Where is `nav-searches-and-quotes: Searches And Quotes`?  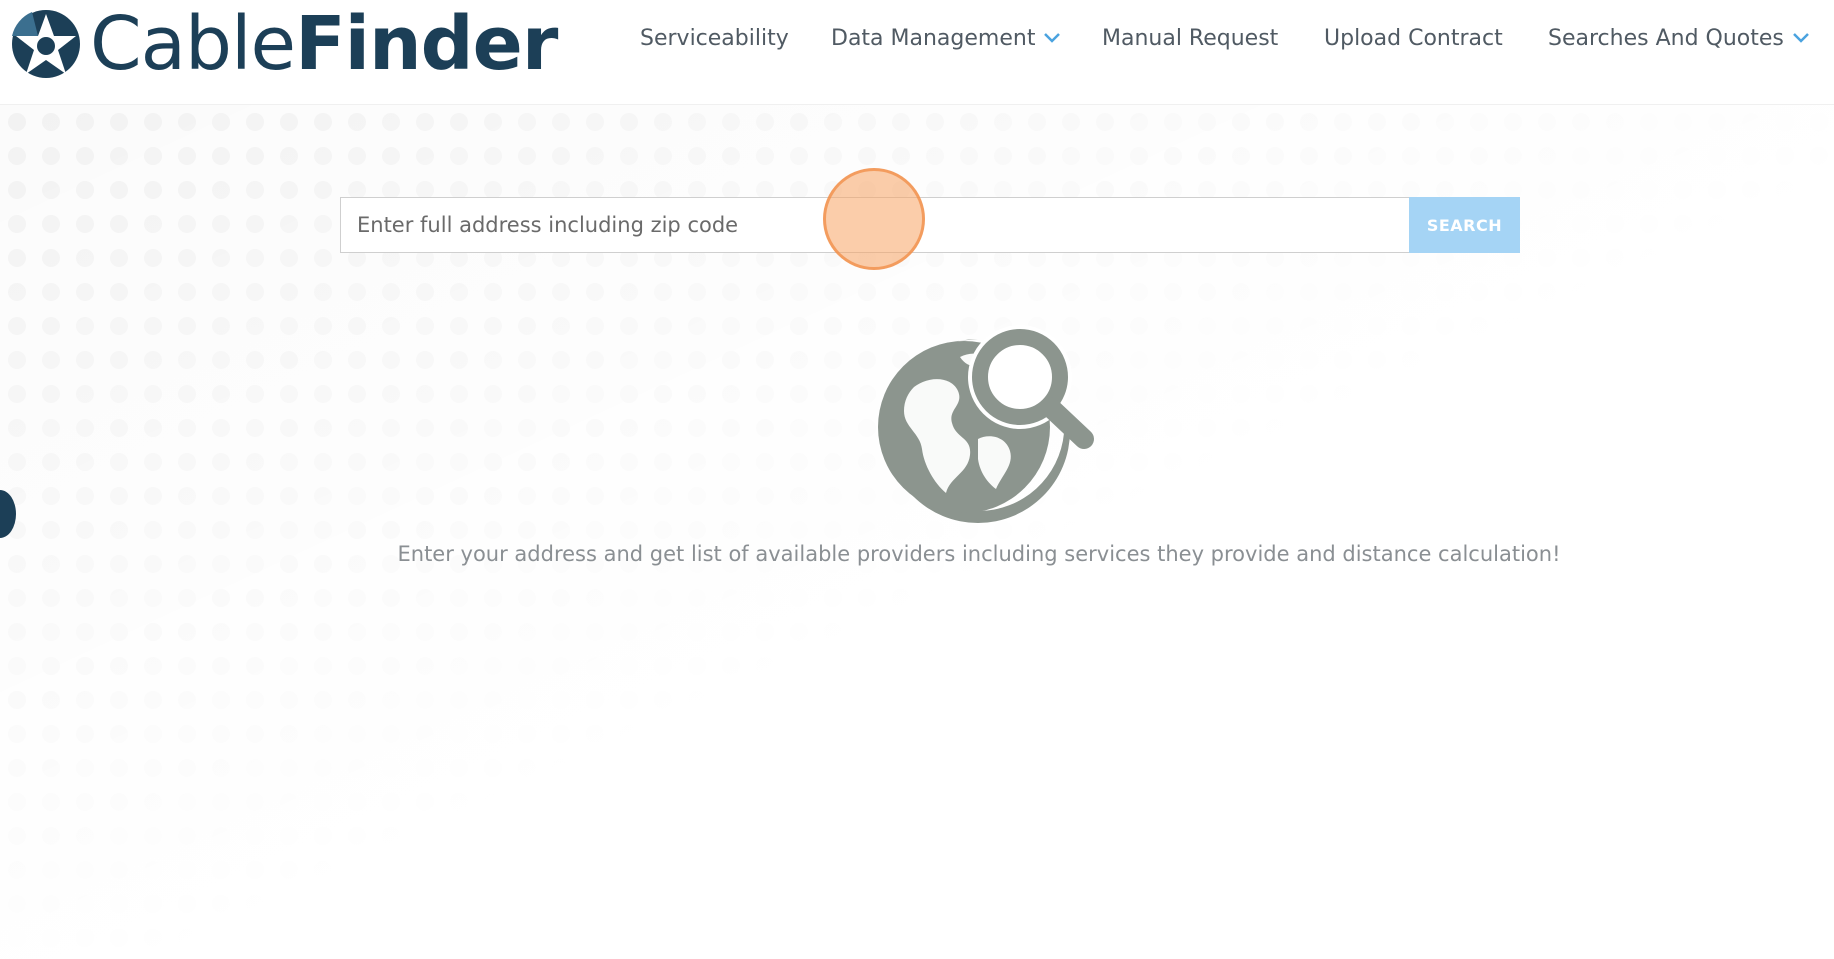 nav-searches-and-quotes: Searches And Quotes is located at coordinates (1679, 38).